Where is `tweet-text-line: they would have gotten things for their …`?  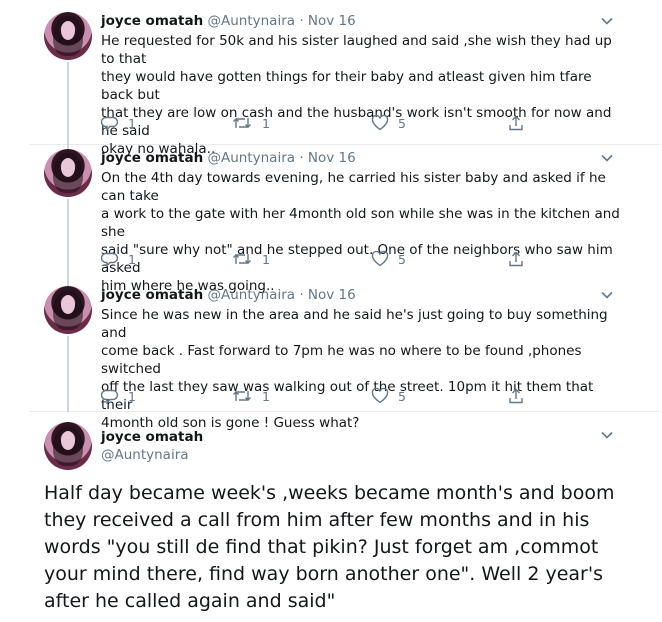
tweet-text-line: they would have gotten things for their … is located at coordinates (346, 86).